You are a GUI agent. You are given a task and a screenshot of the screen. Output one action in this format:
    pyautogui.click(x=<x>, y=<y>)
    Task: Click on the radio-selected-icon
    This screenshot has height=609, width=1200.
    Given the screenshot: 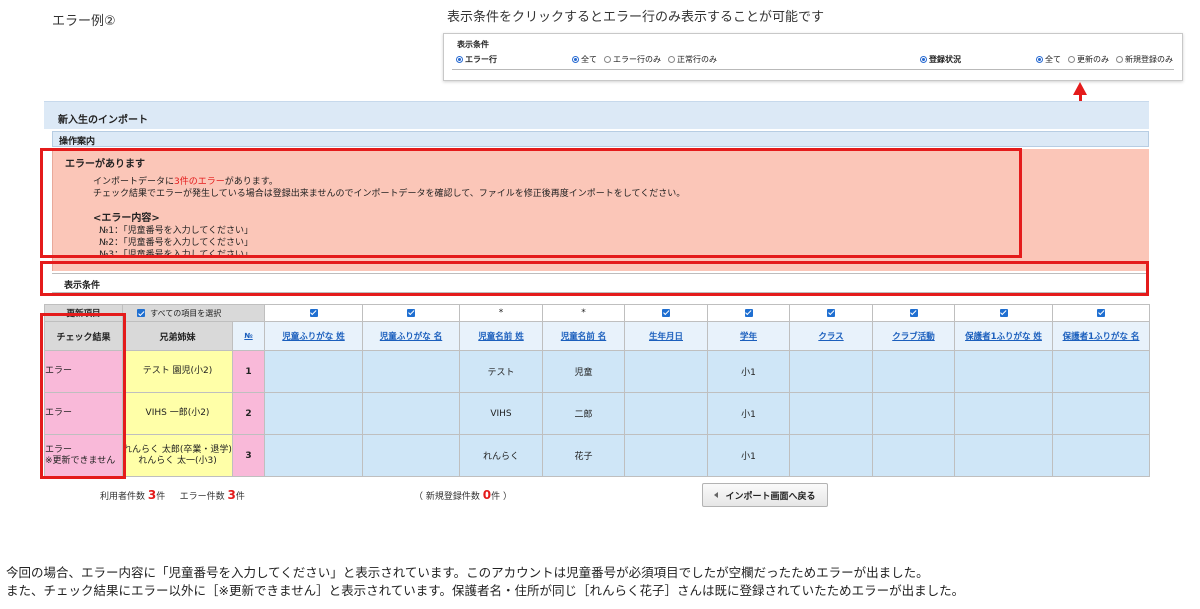 What is the action you would take?
    pyautogui.click(x=575, y=59)
    